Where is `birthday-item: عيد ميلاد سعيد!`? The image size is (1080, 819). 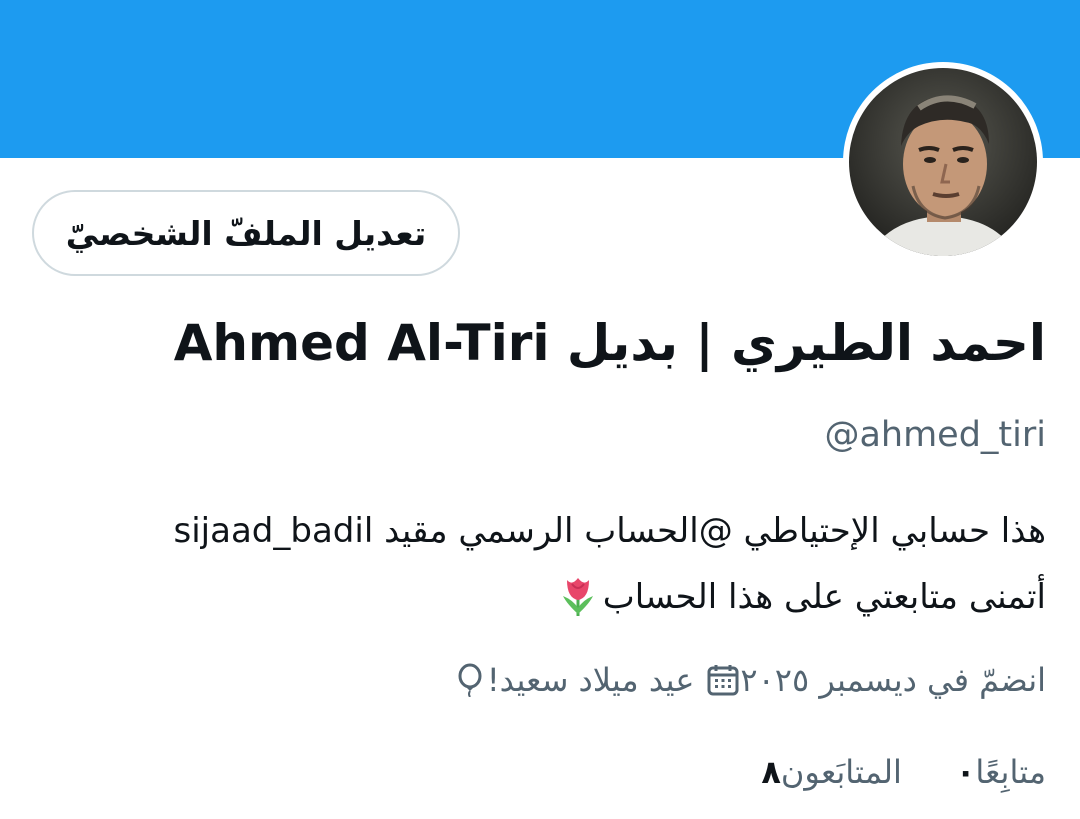 birthday-item: عيد ميلاد سعيد! is located at coordinates (568, 680).